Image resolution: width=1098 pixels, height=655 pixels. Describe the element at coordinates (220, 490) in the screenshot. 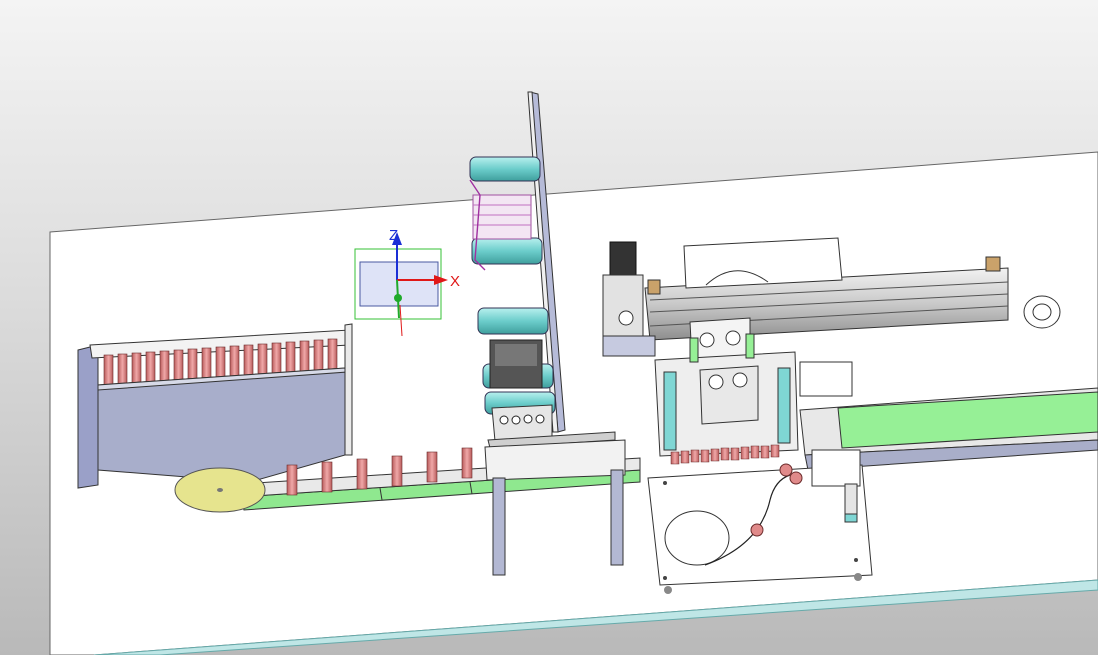

I see `turntable` at that location.